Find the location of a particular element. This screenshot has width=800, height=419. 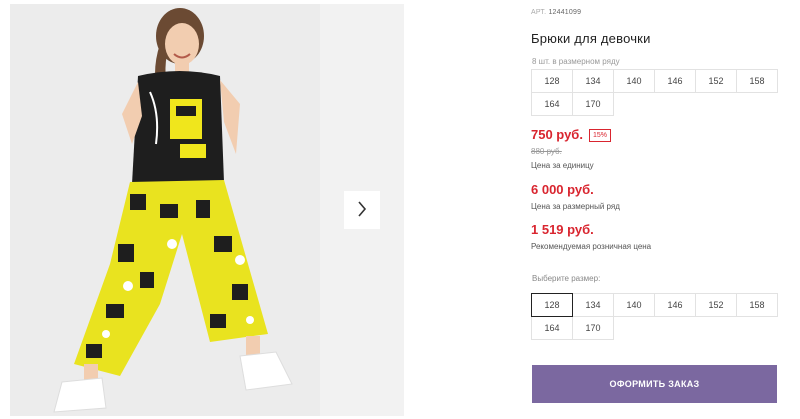

pack-sizes-grid: 128 134 140 146 152 158 164 170 is located at coordinates (655, 92).